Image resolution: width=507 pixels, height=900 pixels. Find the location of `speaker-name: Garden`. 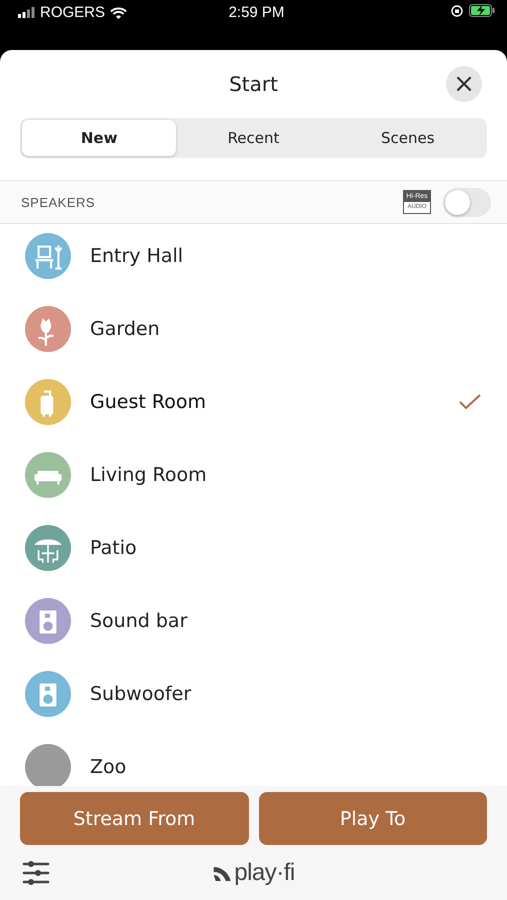

speaker-name: Garden is located at coordinates (125, 329).